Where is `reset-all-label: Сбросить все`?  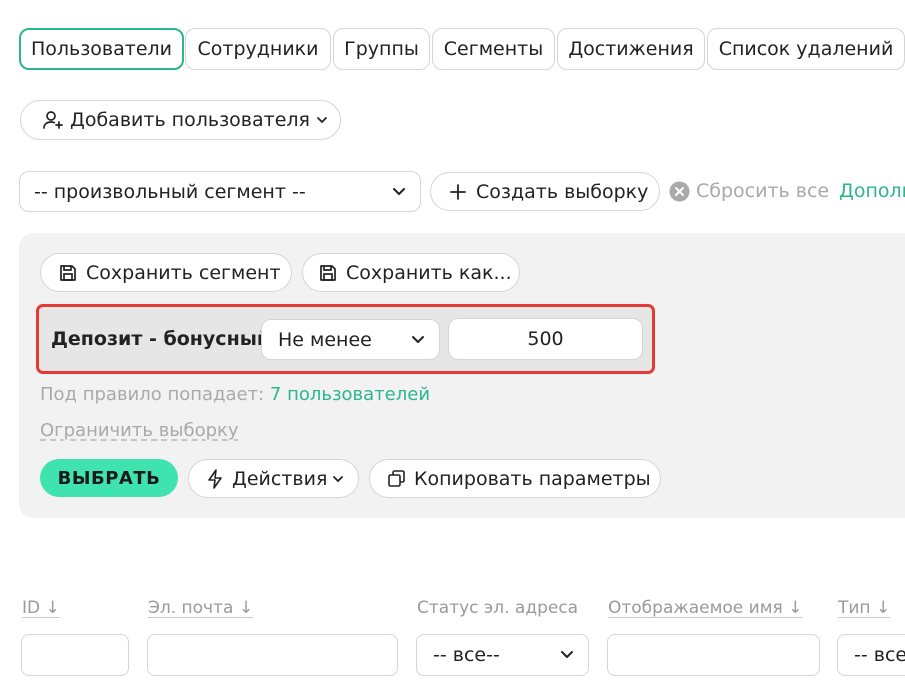 reset-all-label: Сбросить все is located at coordinates (763, 191).